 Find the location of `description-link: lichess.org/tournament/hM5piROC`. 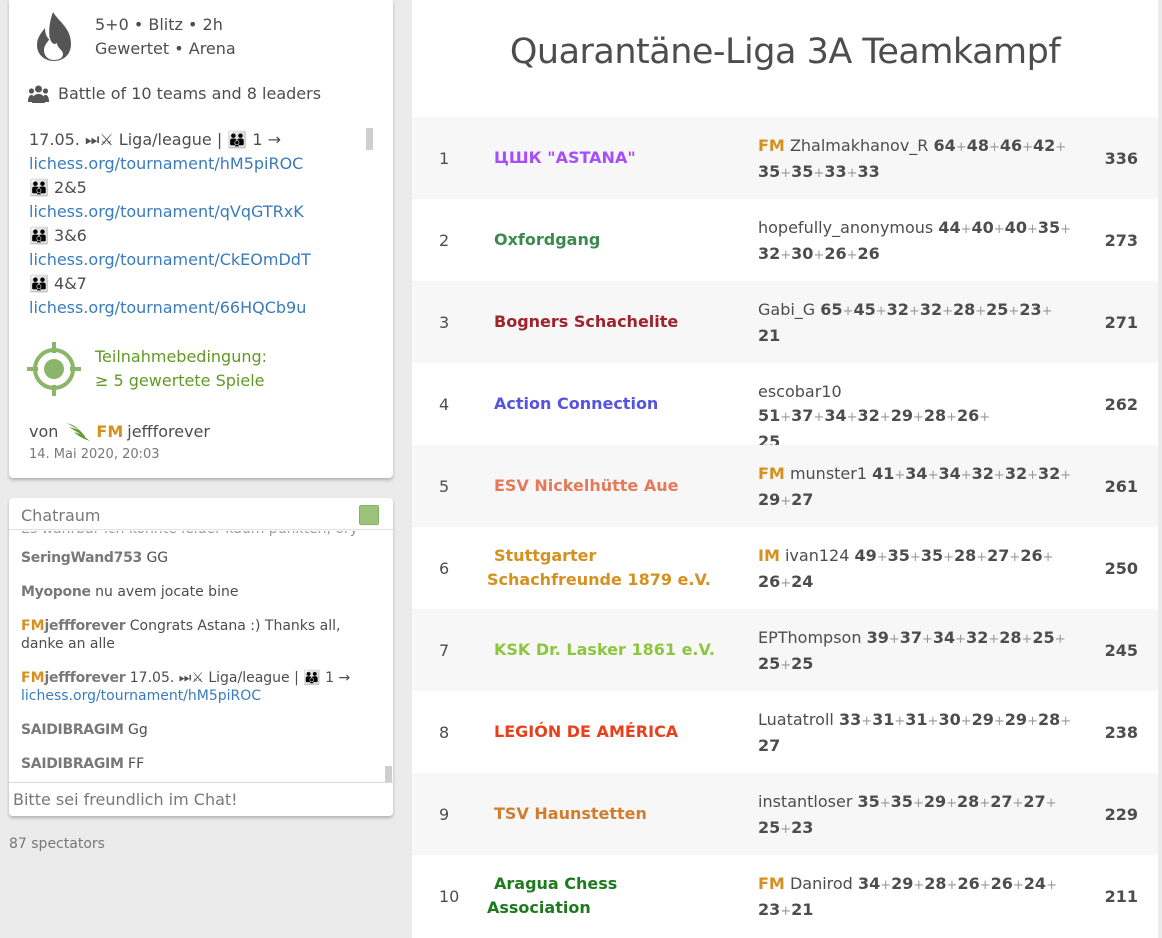

description-link: lichess.org/tournament/hM5piROC is located at coordinates (199, 164).